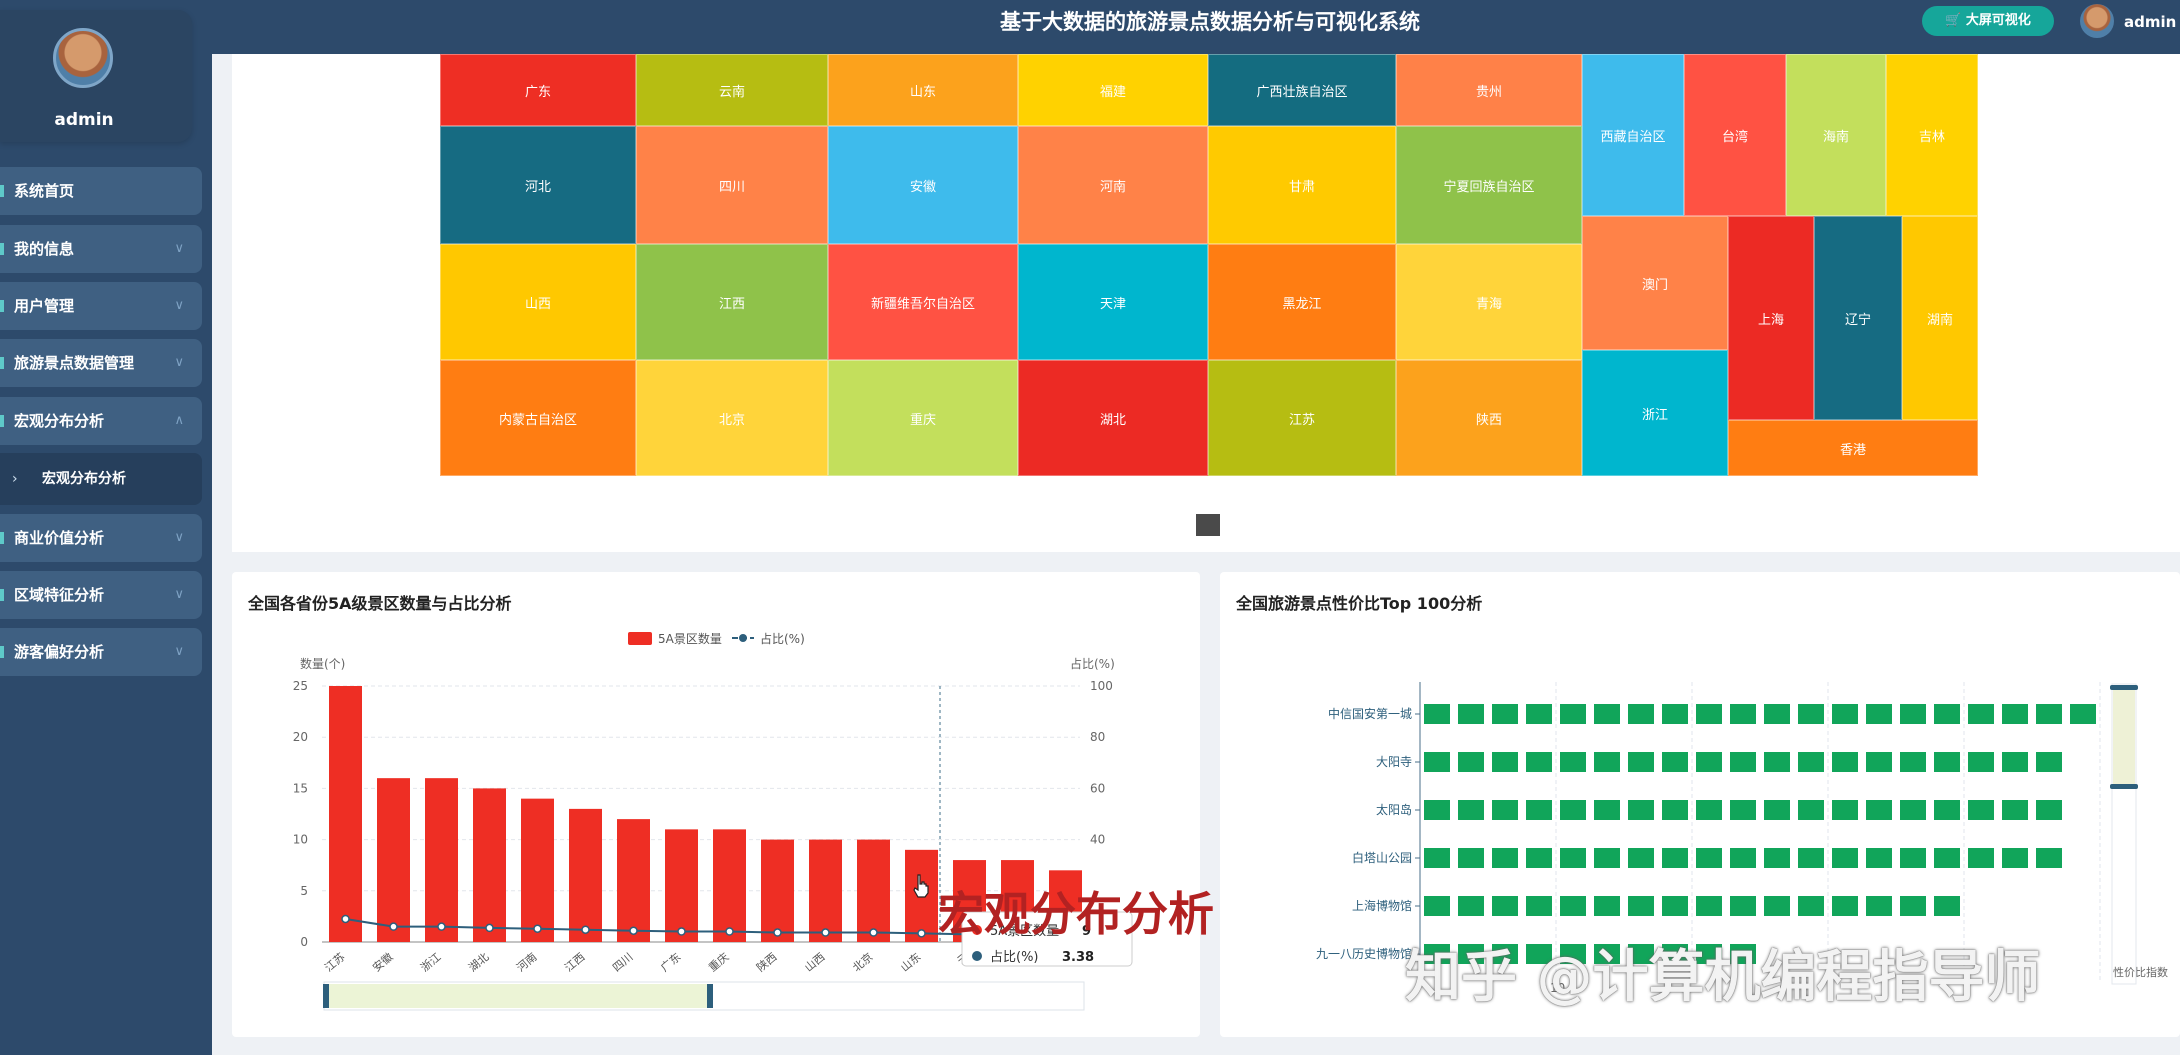  I want to click on treemap-cell: 江西, so click(732, 302).